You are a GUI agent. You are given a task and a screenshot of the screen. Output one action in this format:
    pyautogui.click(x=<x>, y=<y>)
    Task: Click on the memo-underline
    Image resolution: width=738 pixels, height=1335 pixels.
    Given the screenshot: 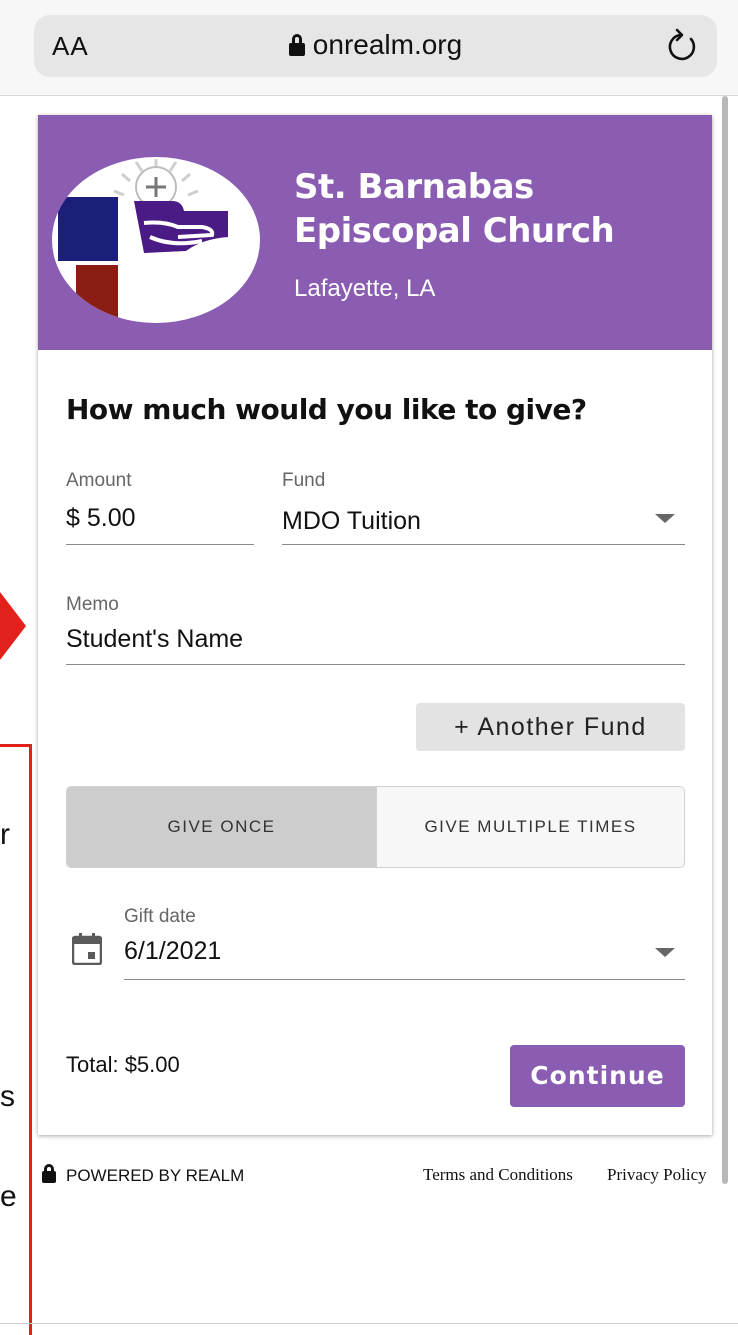 What is the action you would take?
    pyautogui.click(x=375, y=664)
    